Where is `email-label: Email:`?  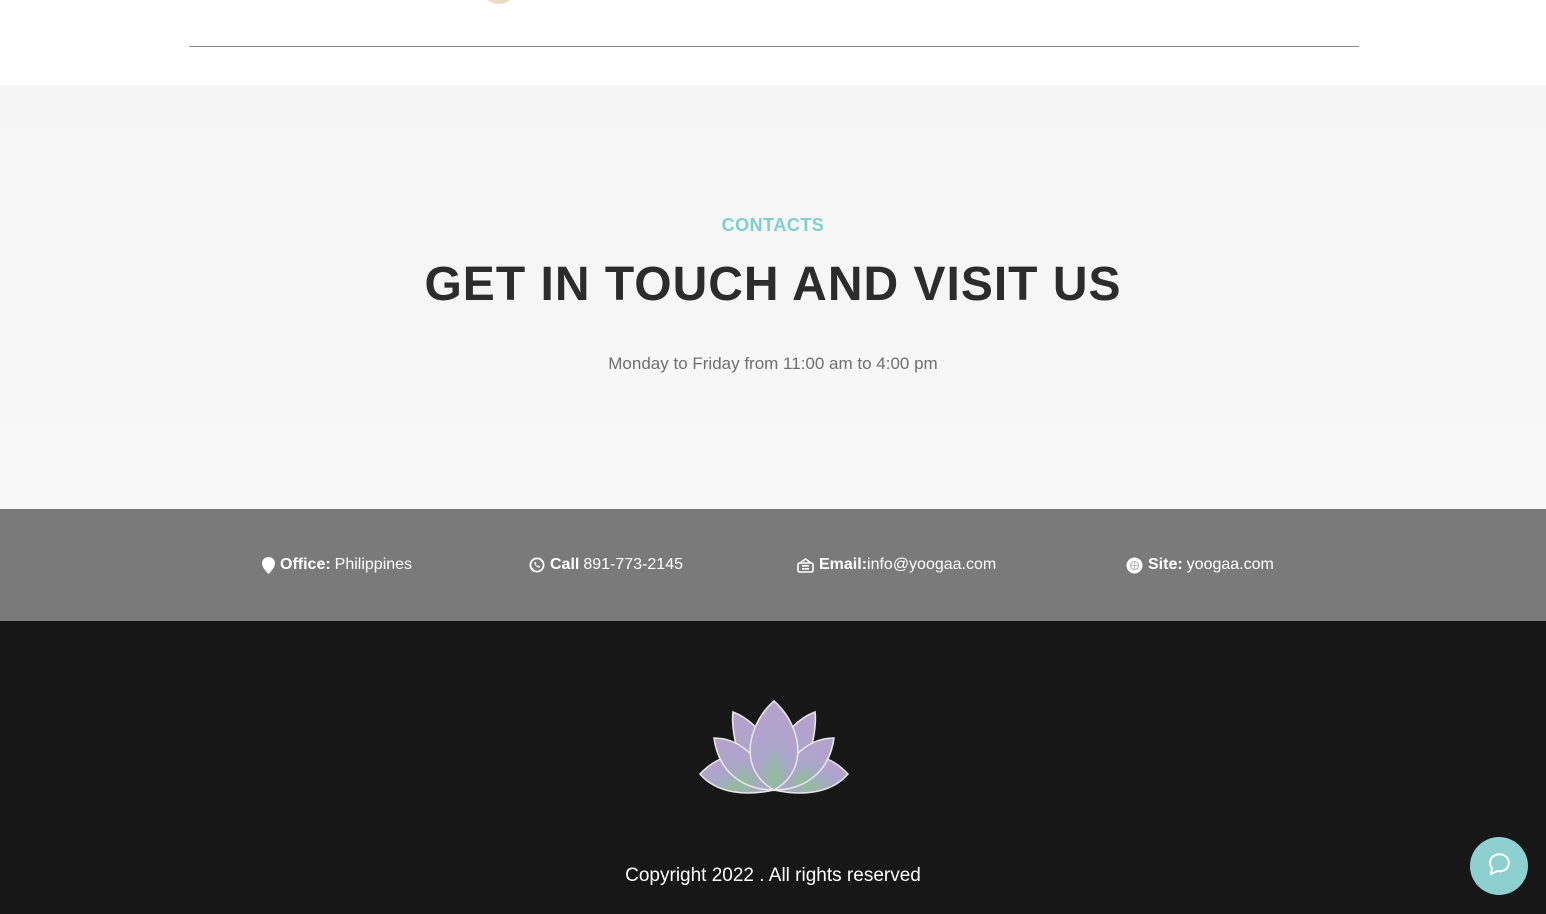 email-label: Email: is located at coordinates (843, 564).